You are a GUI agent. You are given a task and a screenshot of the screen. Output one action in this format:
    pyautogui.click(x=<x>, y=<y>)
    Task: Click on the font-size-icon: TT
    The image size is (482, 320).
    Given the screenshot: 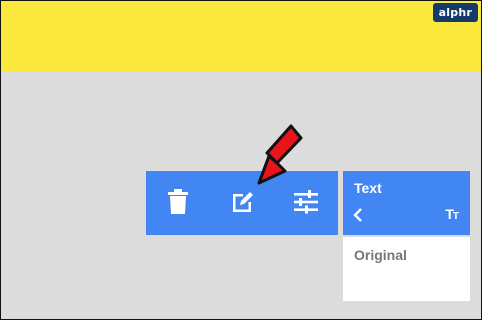 What is the action you would take?
    pyautogui.click(x=452, y=214)
    